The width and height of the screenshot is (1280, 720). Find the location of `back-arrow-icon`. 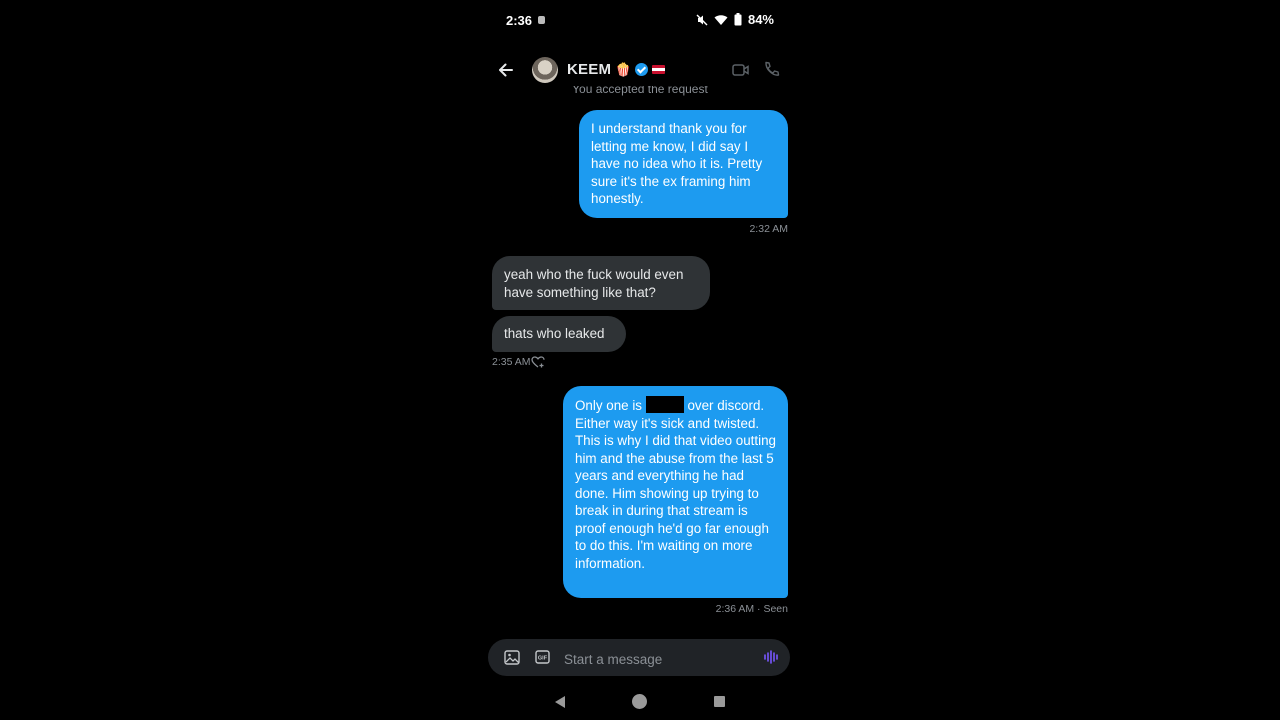

back-arrow-icon is located at coordinates (506, 70).